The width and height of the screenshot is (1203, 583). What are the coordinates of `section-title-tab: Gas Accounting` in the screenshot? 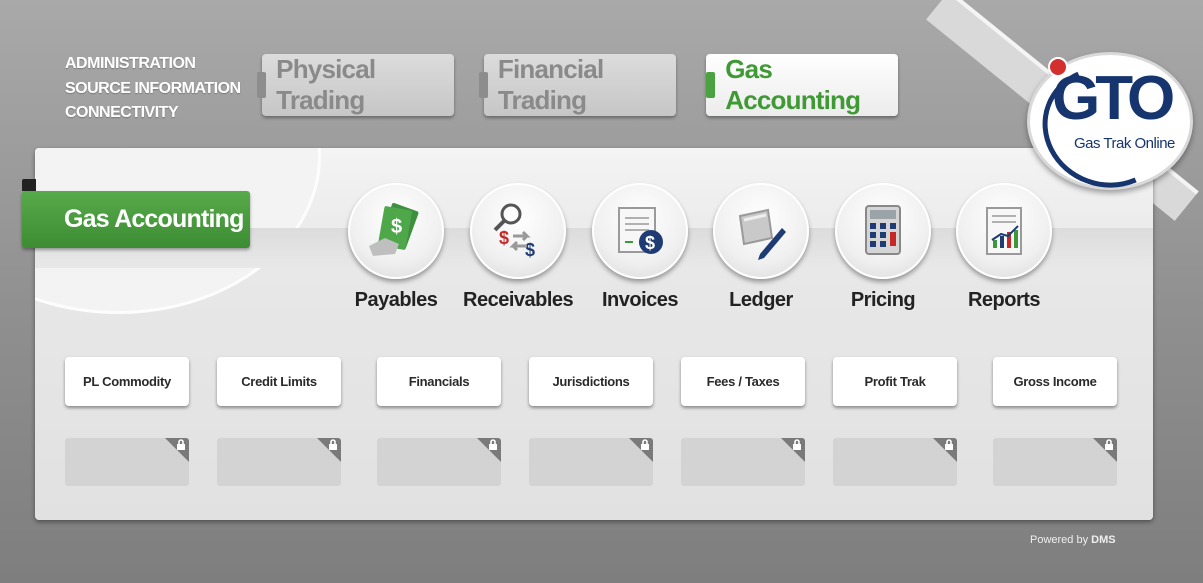 It's located at (136, 219).